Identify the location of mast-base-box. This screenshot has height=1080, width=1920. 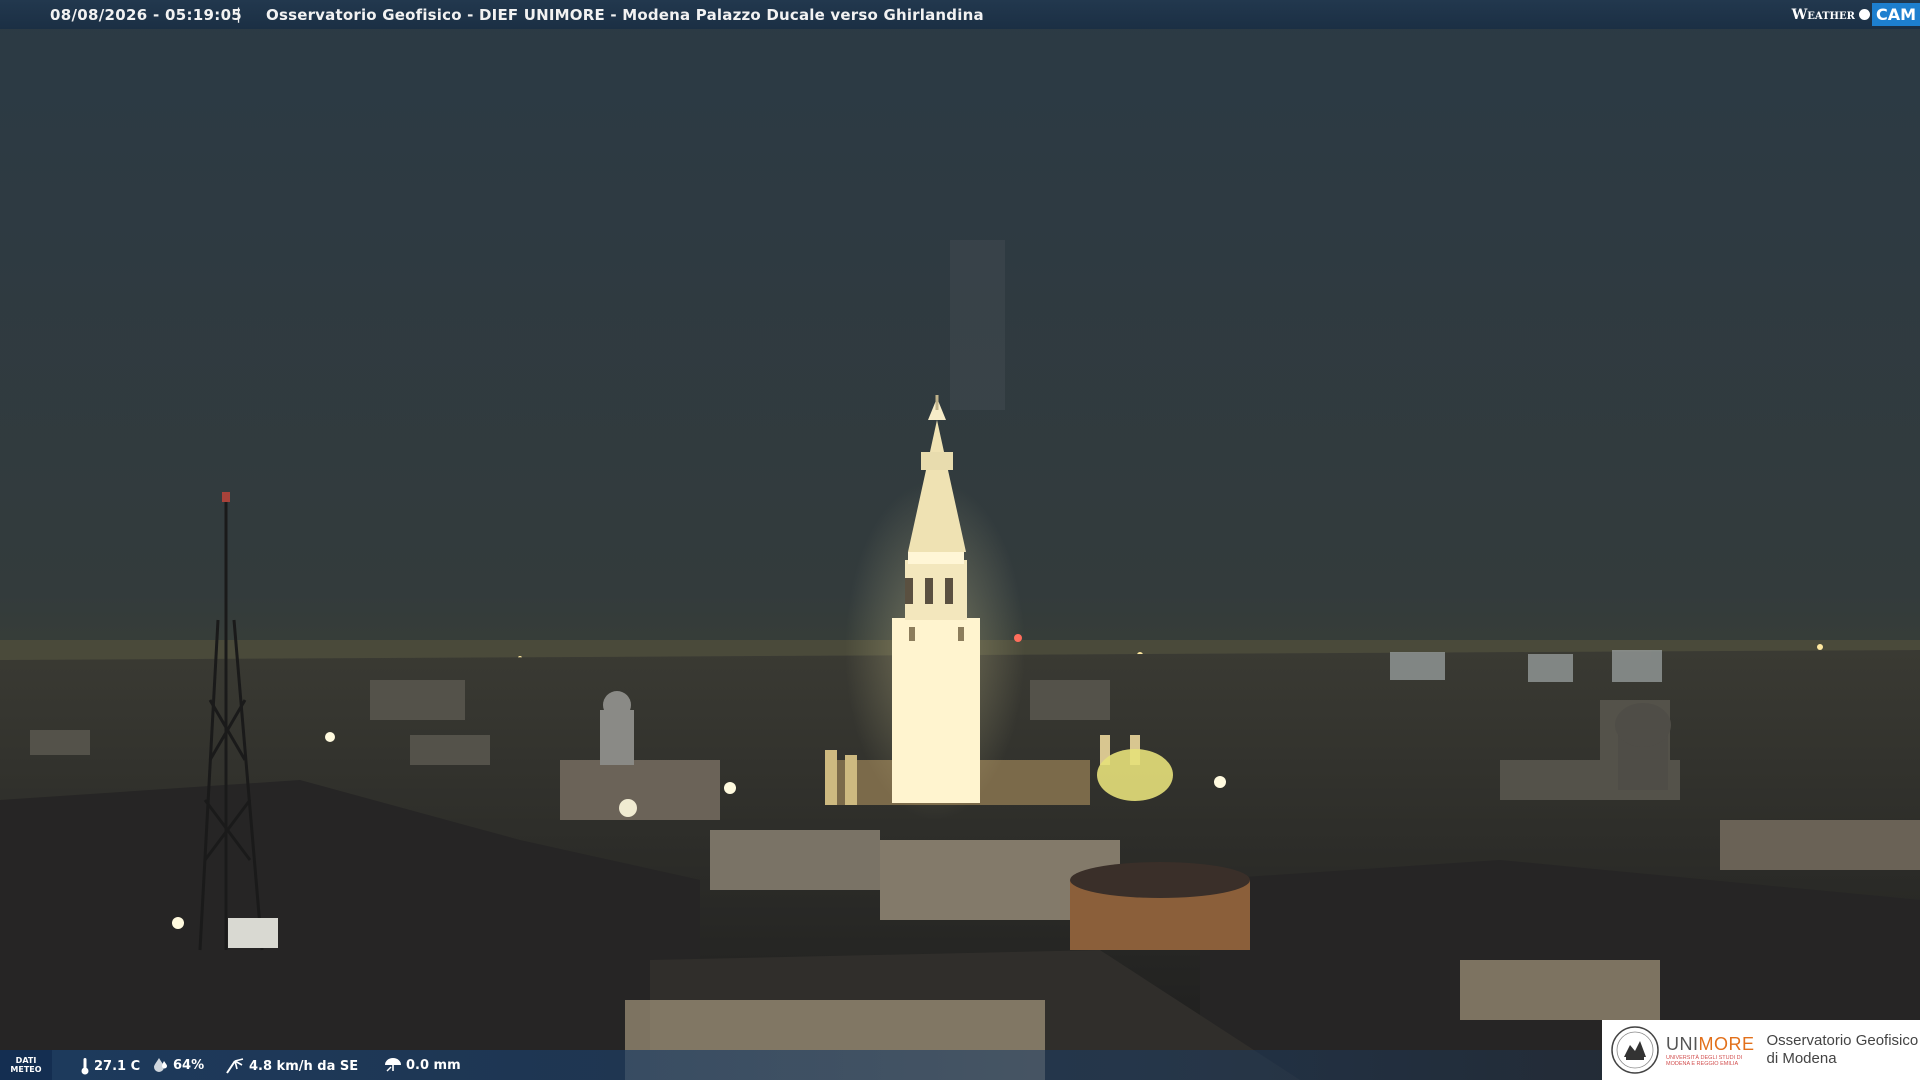
(253, 933).